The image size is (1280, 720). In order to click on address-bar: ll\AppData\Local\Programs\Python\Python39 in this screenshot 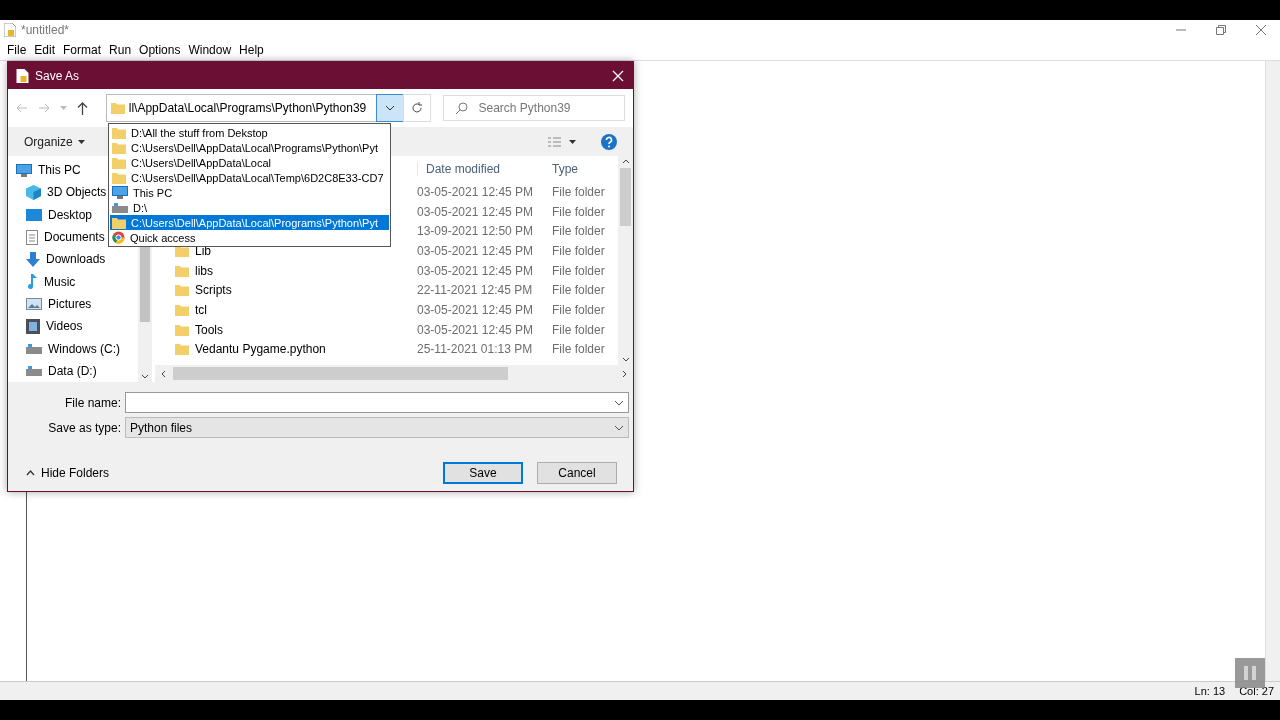, I will do `click(241, 108)`.